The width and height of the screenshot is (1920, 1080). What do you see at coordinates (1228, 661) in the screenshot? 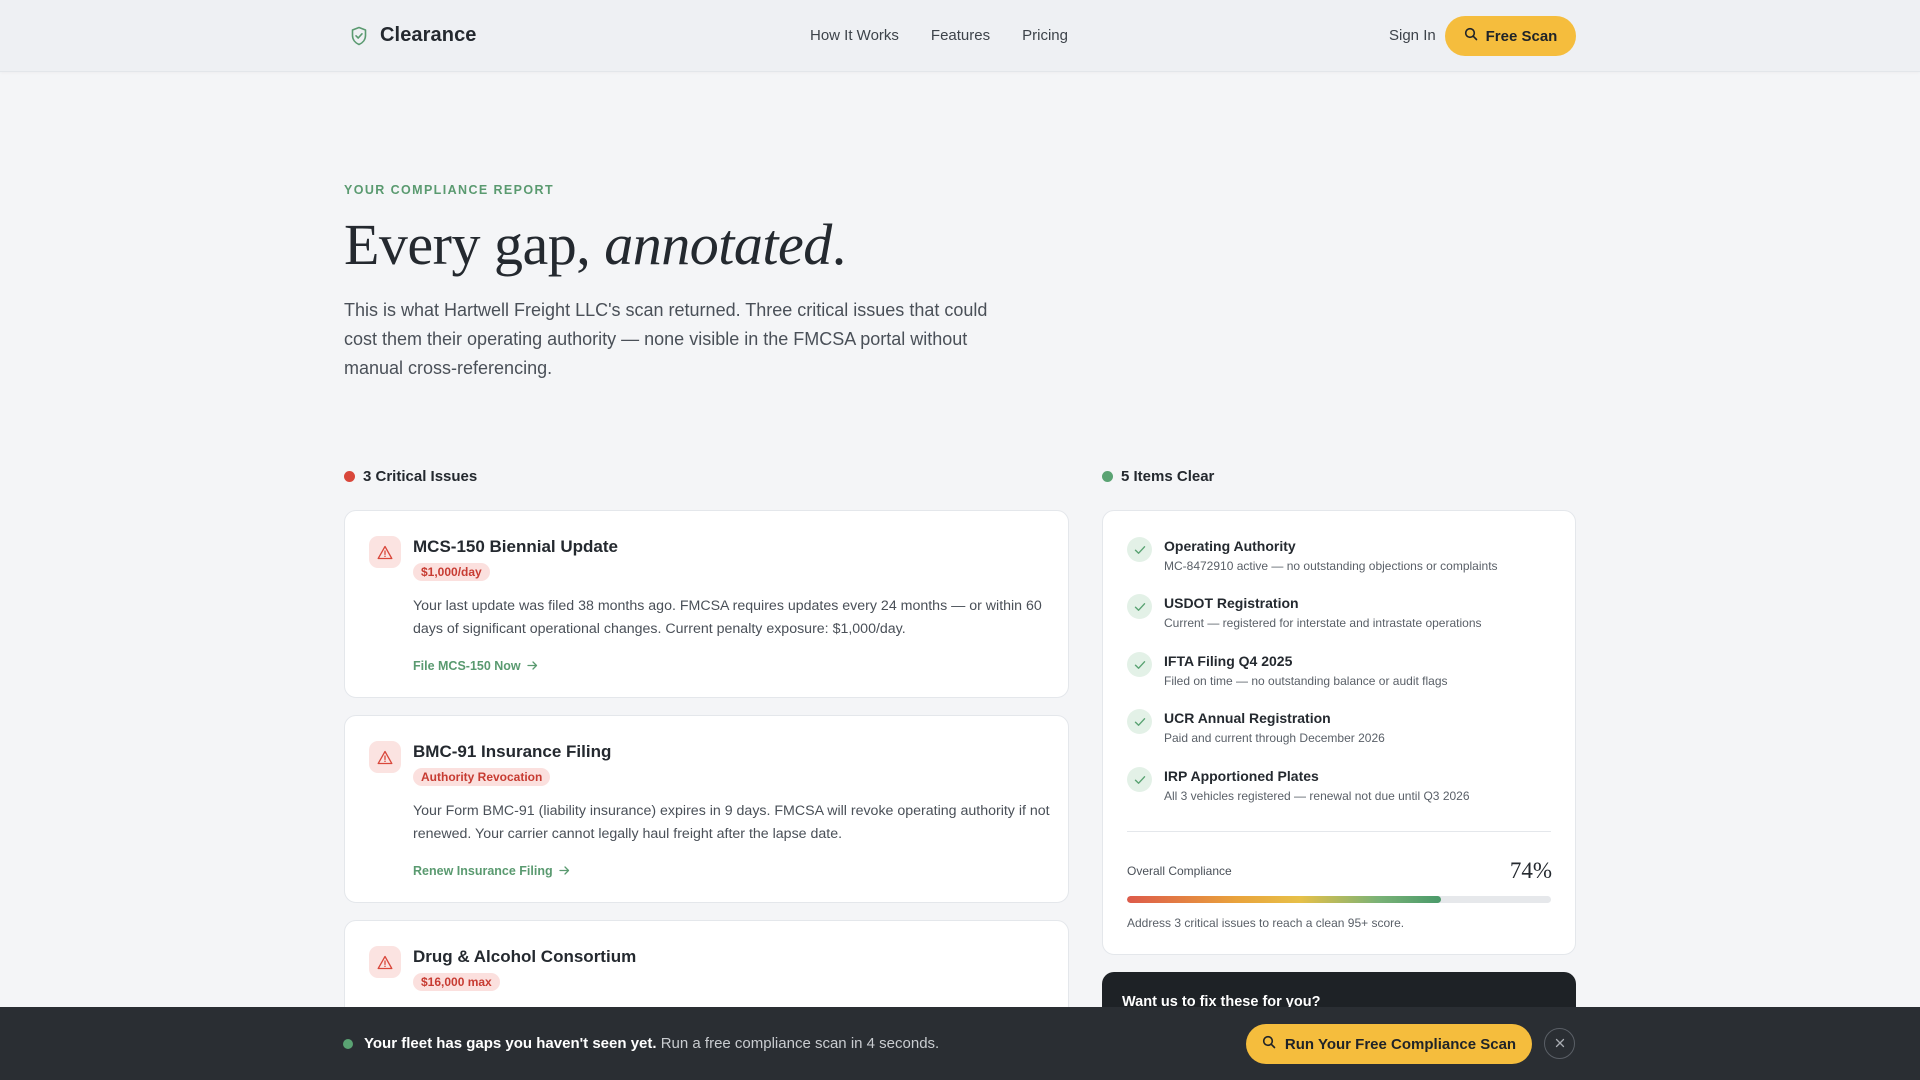
I see `clear-item-title: IFTA Filing Q4 2025` at bounding box center [1228, 661].